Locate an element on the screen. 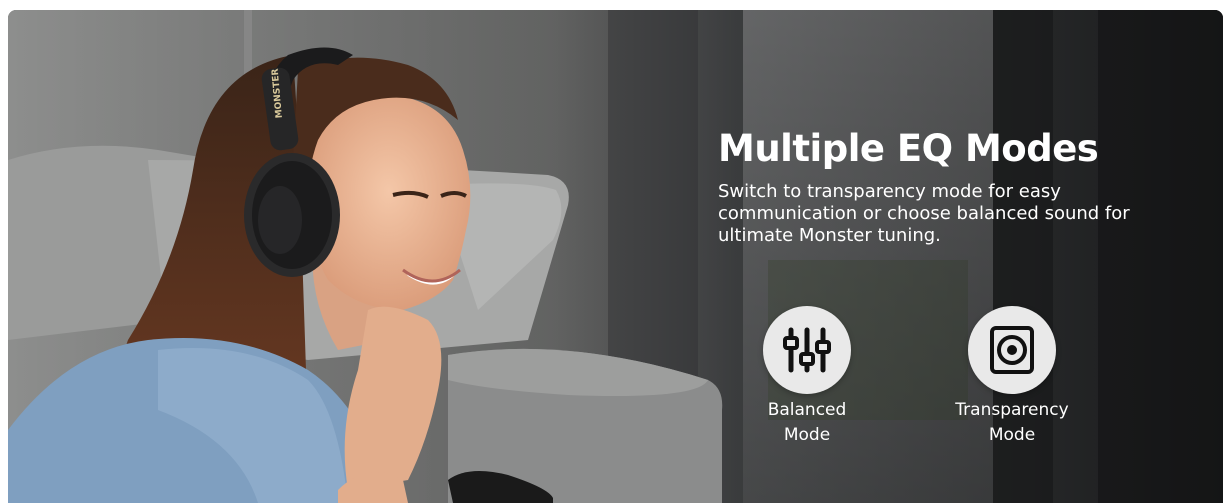 This screenshot has width=1223, height=503. speaker-icon is located at coordinates (1012, 350).